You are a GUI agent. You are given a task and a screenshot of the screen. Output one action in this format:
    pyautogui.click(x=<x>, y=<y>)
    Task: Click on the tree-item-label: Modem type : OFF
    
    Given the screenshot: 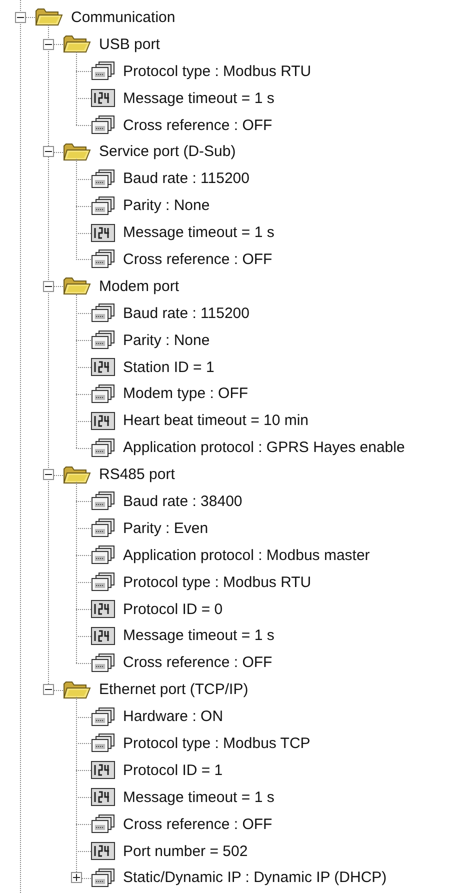 What is the action you would take?
    pyautogui.click(x=185, y=393)
    